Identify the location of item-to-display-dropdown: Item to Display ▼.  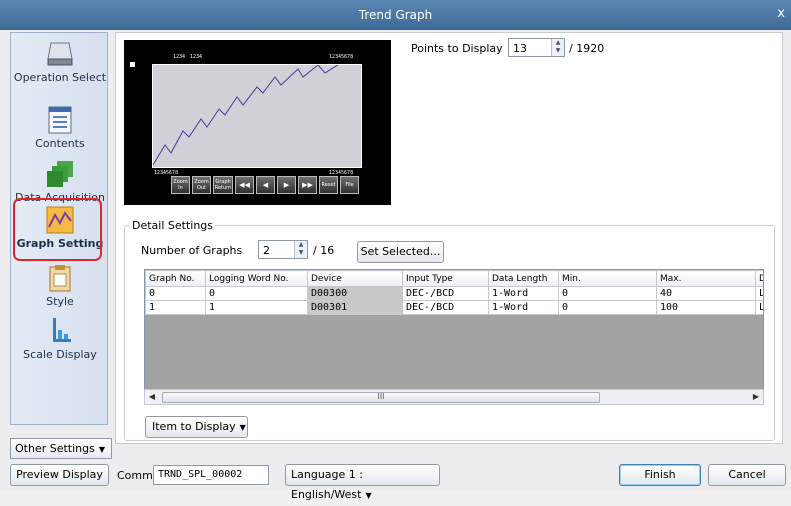
(196, 427).